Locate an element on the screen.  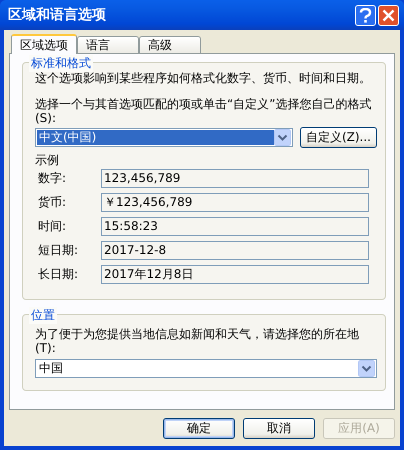
sample-field: 123,456,789 is located at coordinates (235, 178).